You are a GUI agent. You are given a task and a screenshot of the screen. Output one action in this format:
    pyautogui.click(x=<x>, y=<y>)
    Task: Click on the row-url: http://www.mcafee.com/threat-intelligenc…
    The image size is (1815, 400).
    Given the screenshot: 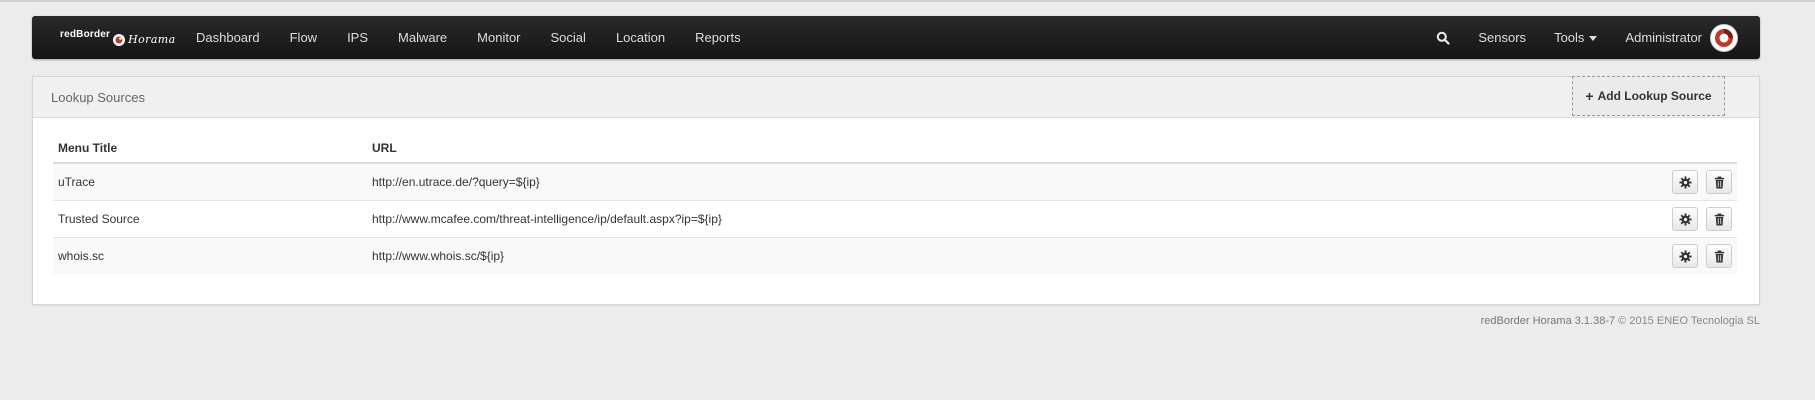 What is the action you would take?
    pyautogui.click(x=933, y=219)
    